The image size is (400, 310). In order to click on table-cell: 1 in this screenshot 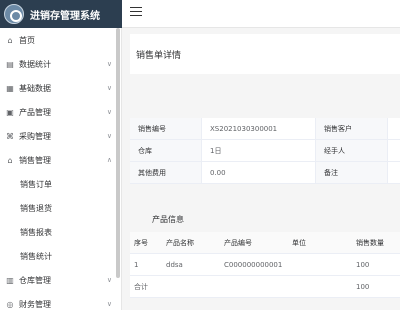, I will do `click(136, 264)`.